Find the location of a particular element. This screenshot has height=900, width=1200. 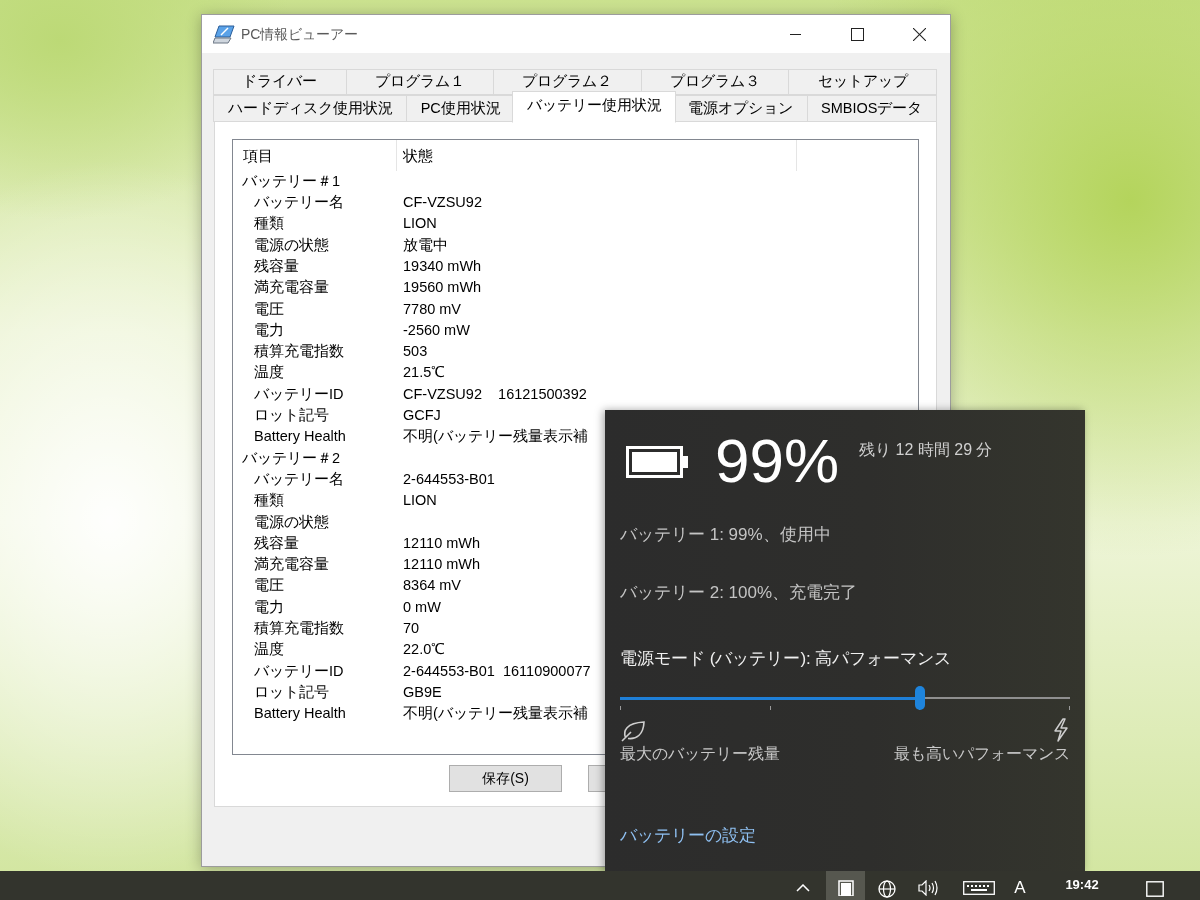

speaker-icon is located at coordinates (928, 888).